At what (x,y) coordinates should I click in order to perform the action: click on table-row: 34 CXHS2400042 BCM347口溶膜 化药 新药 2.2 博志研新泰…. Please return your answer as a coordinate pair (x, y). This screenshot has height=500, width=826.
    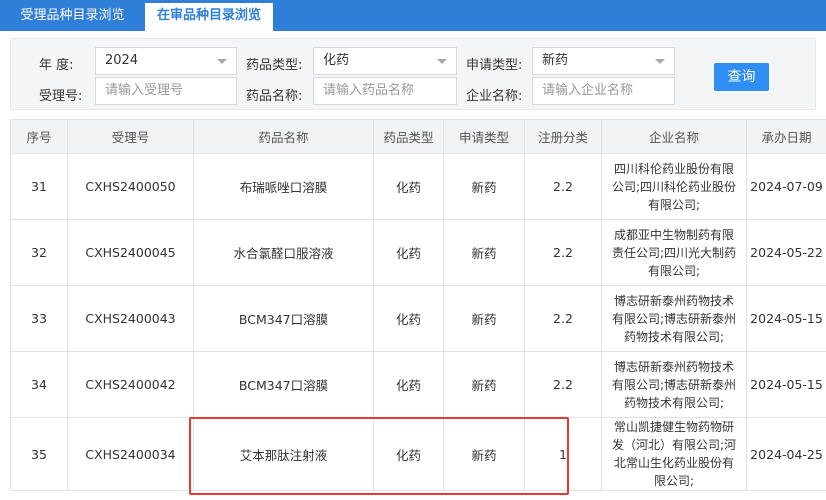
    Looking at the image, I should click on (418, 384).